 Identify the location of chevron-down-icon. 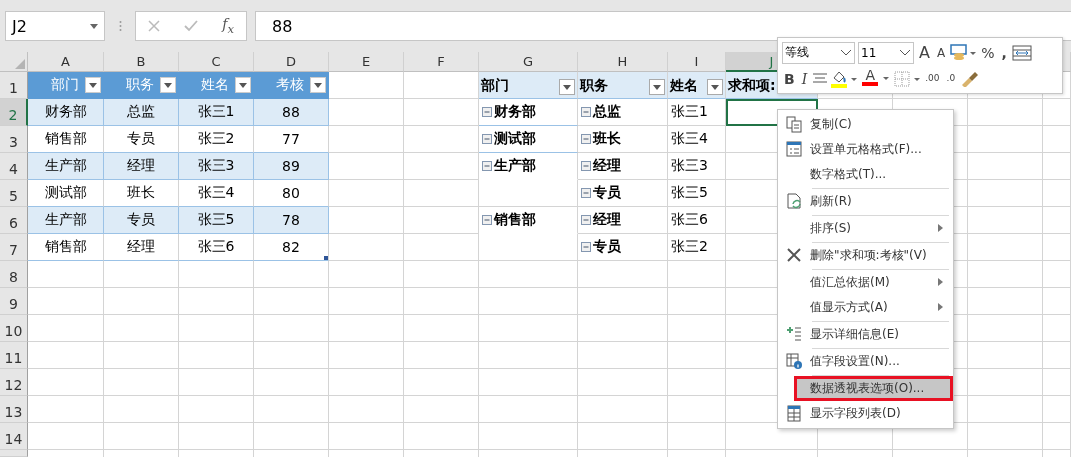
(905, 52).